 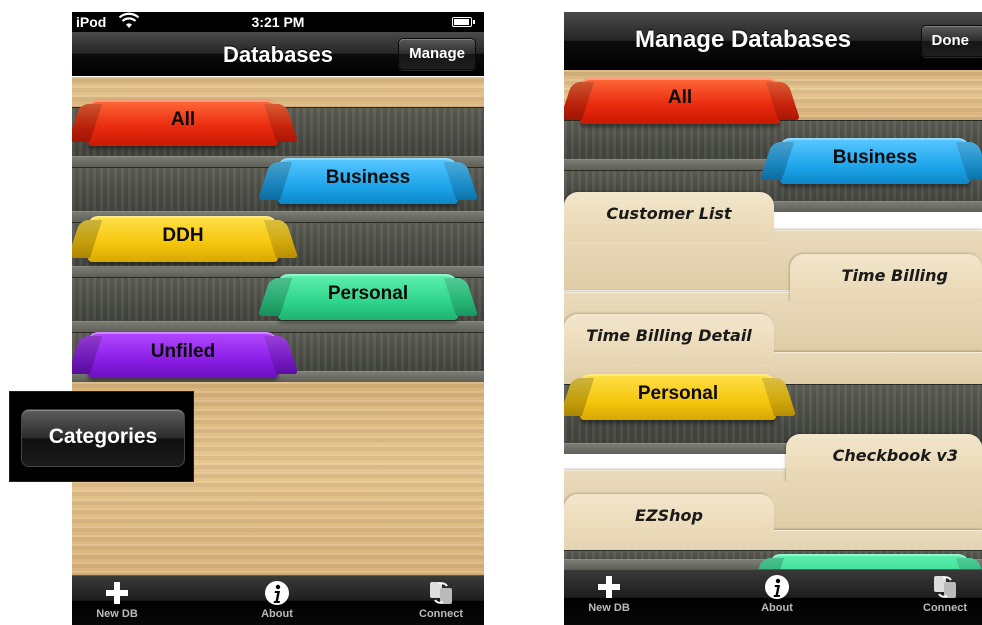 I want to click on done-button: Done, so click(x=951, y=41).